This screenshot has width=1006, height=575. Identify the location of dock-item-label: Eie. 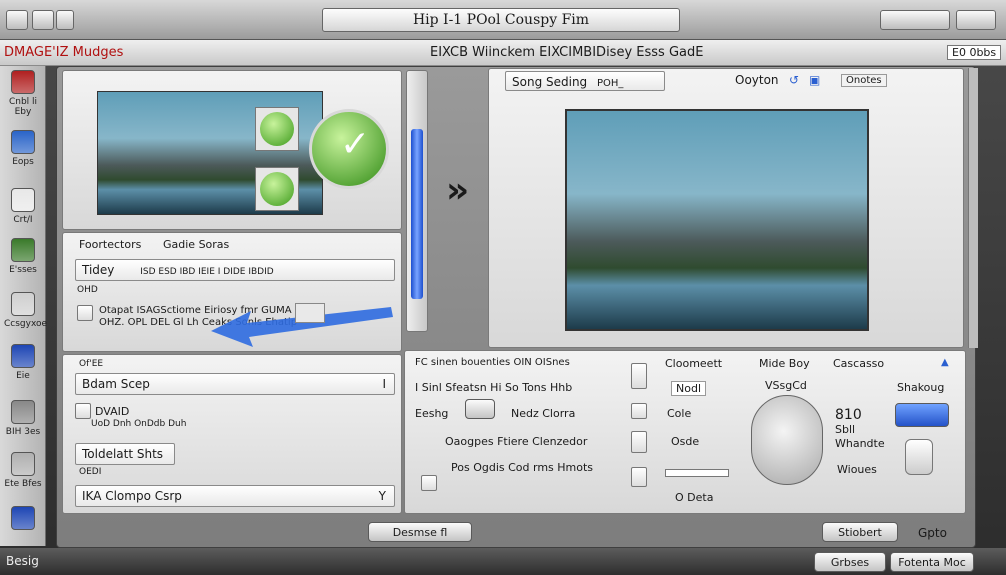
(23, 376).